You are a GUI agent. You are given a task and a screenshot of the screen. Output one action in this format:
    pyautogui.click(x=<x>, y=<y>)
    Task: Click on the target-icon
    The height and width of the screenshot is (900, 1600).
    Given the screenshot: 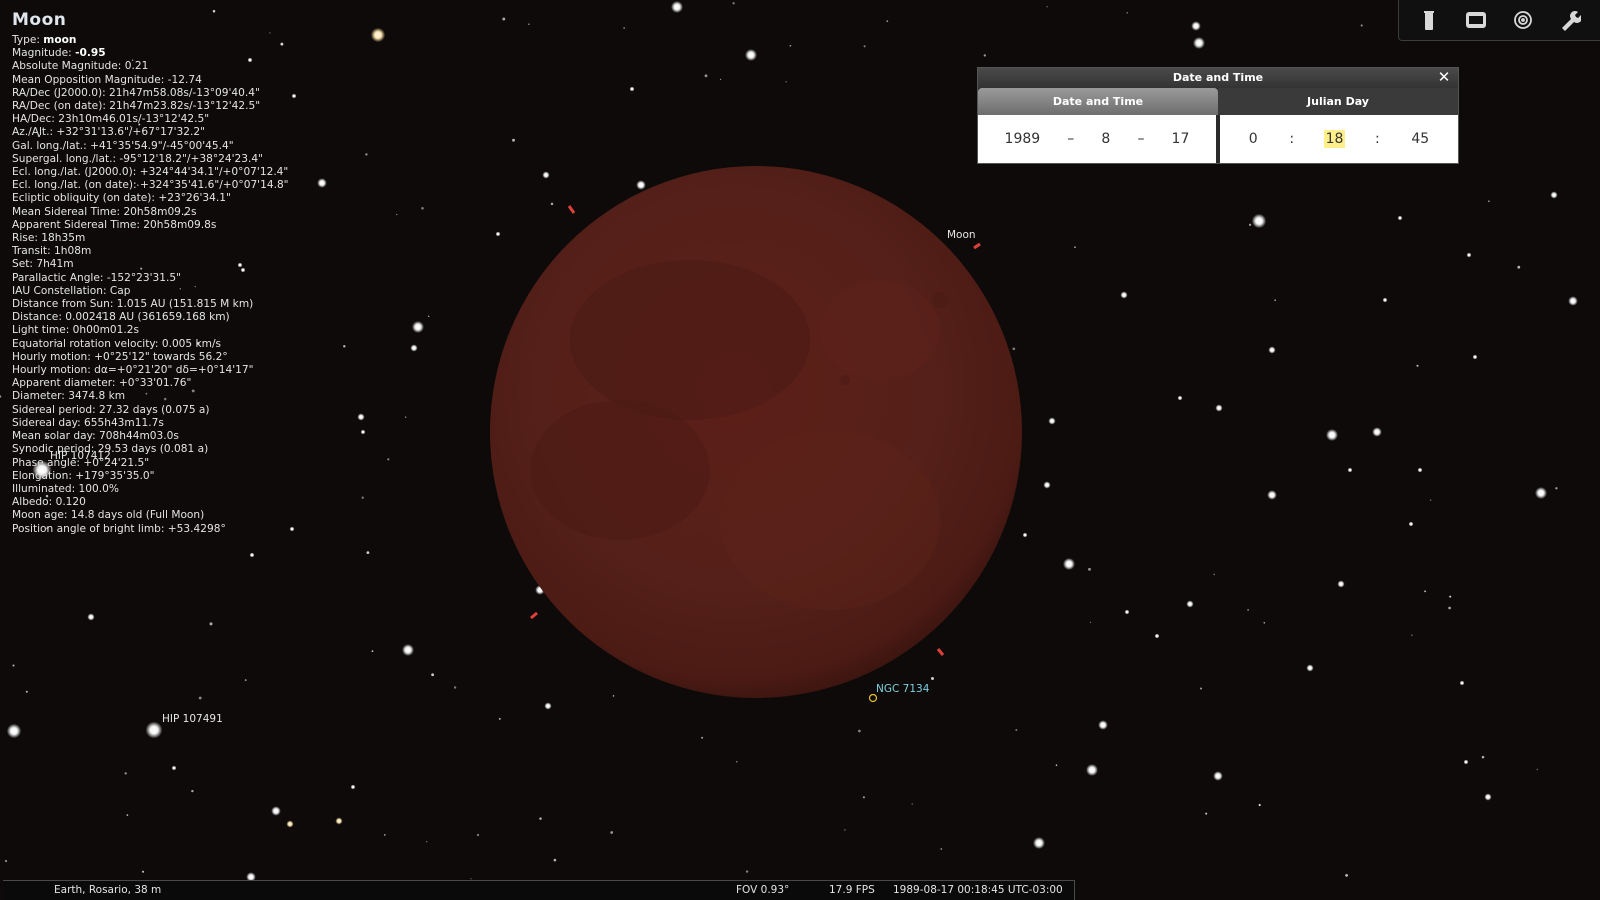 What is the action you would take?
    pyautogui.click(x=1523, y=20)
    